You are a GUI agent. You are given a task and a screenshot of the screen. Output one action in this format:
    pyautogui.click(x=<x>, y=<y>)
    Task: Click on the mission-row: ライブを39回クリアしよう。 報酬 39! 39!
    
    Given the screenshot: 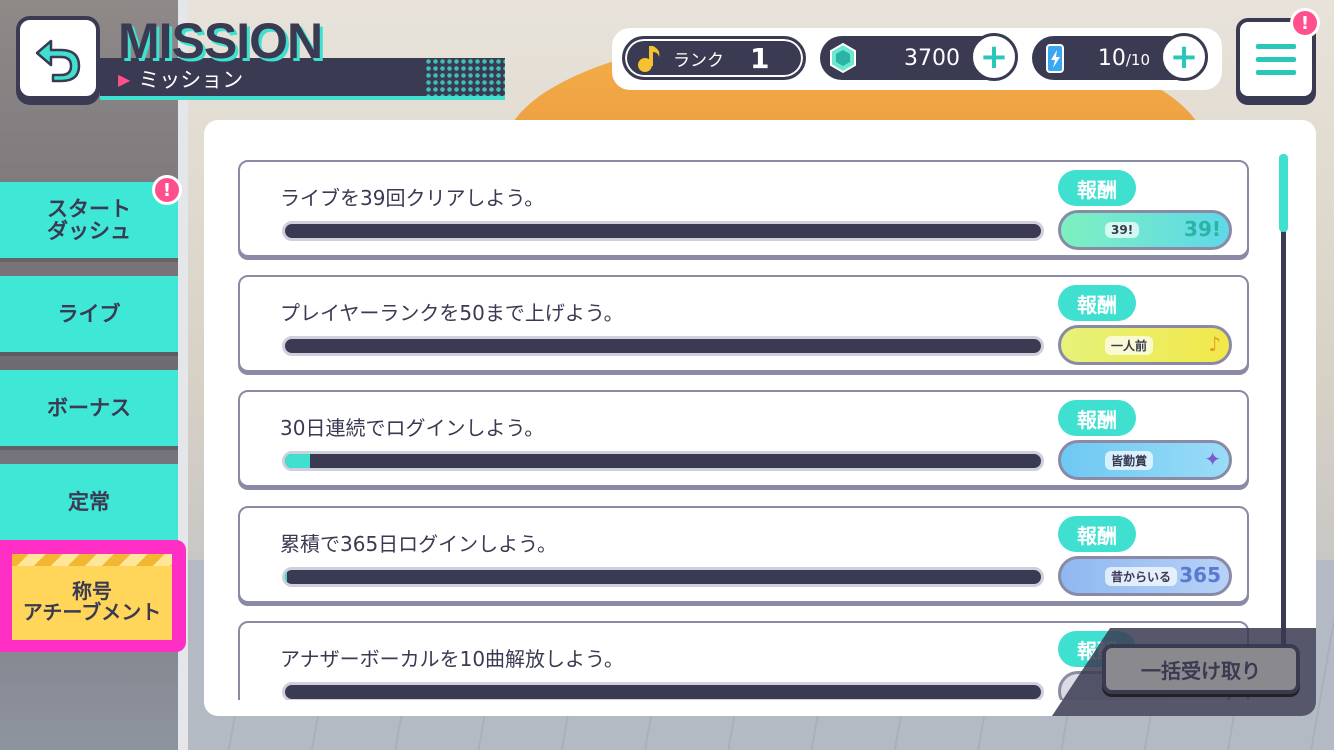 What is the action you would take?
    pyautogui.click(x=743, y=208)
    